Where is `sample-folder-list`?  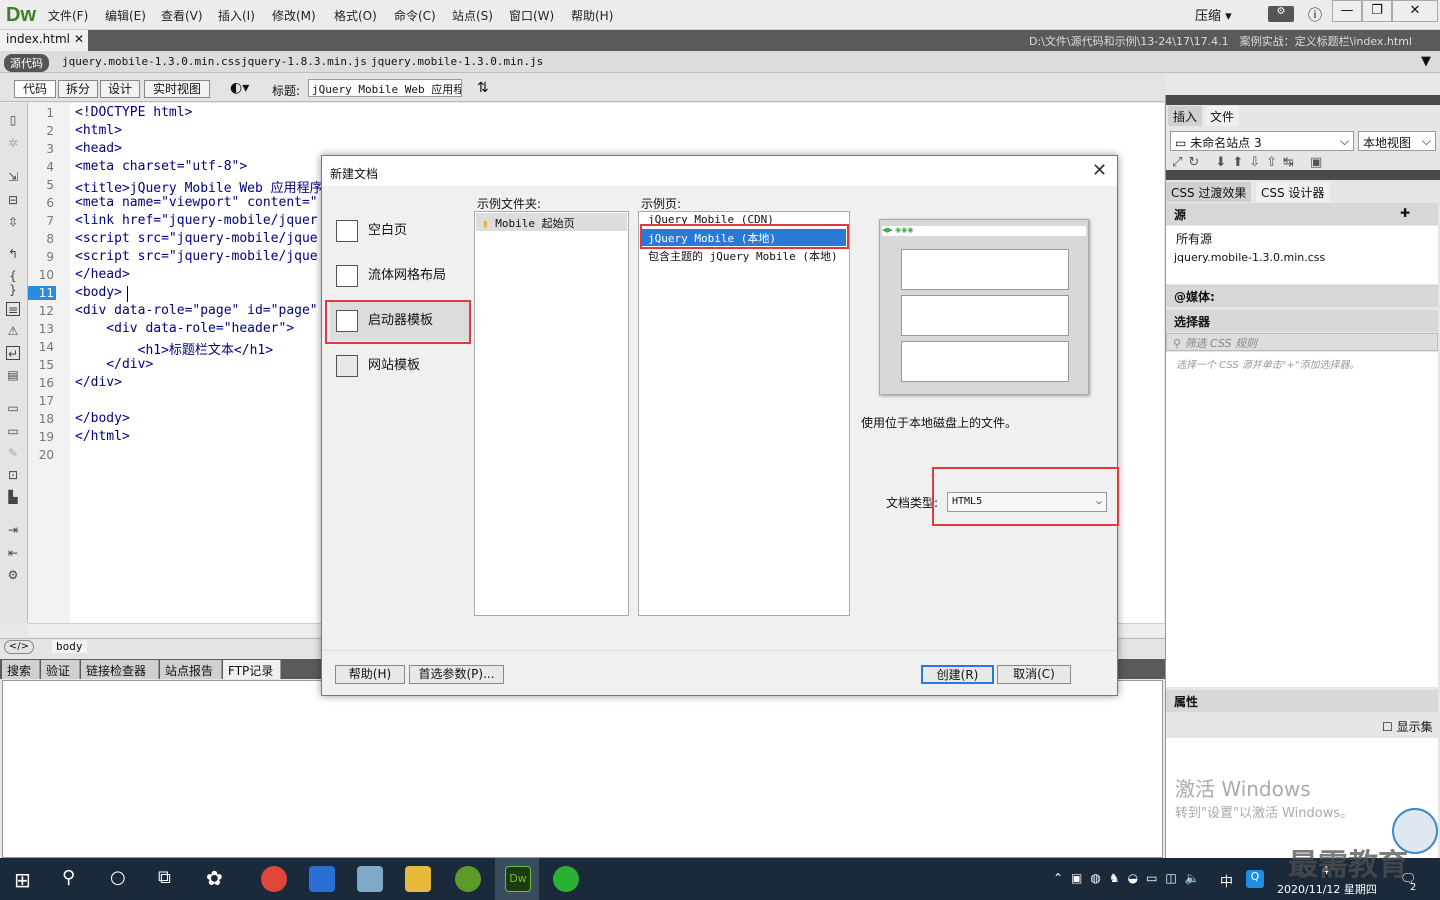 sample-folder-list is located at coordinates (551, 413).